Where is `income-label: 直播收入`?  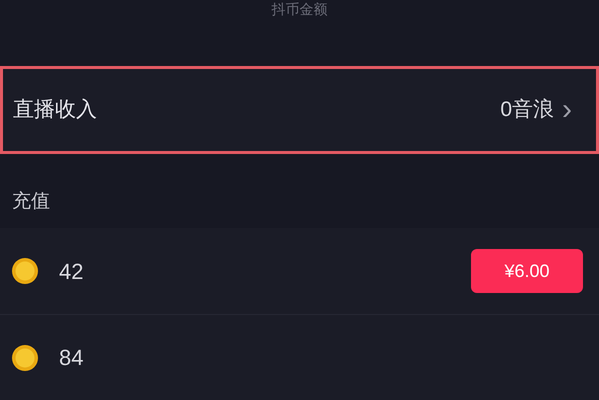
income-label: 直播收入 is located at coordinates (55, 110).